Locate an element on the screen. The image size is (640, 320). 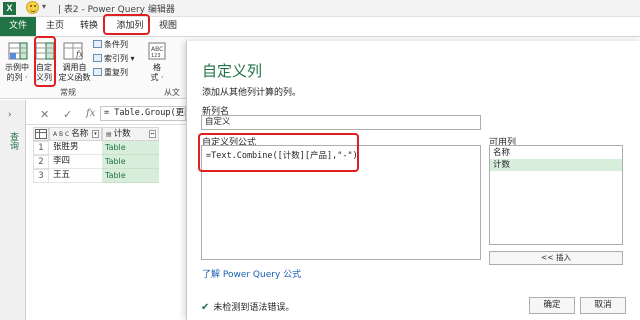
index-column-label: 索引列 ▾ is located at coordinates (119, 58).